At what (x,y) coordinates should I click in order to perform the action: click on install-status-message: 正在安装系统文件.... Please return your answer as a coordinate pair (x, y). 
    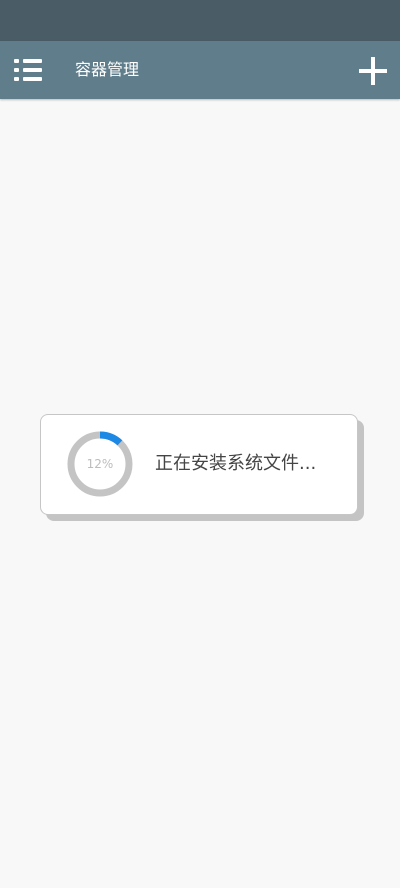
    Looking at the image, I should click on (236, 463).